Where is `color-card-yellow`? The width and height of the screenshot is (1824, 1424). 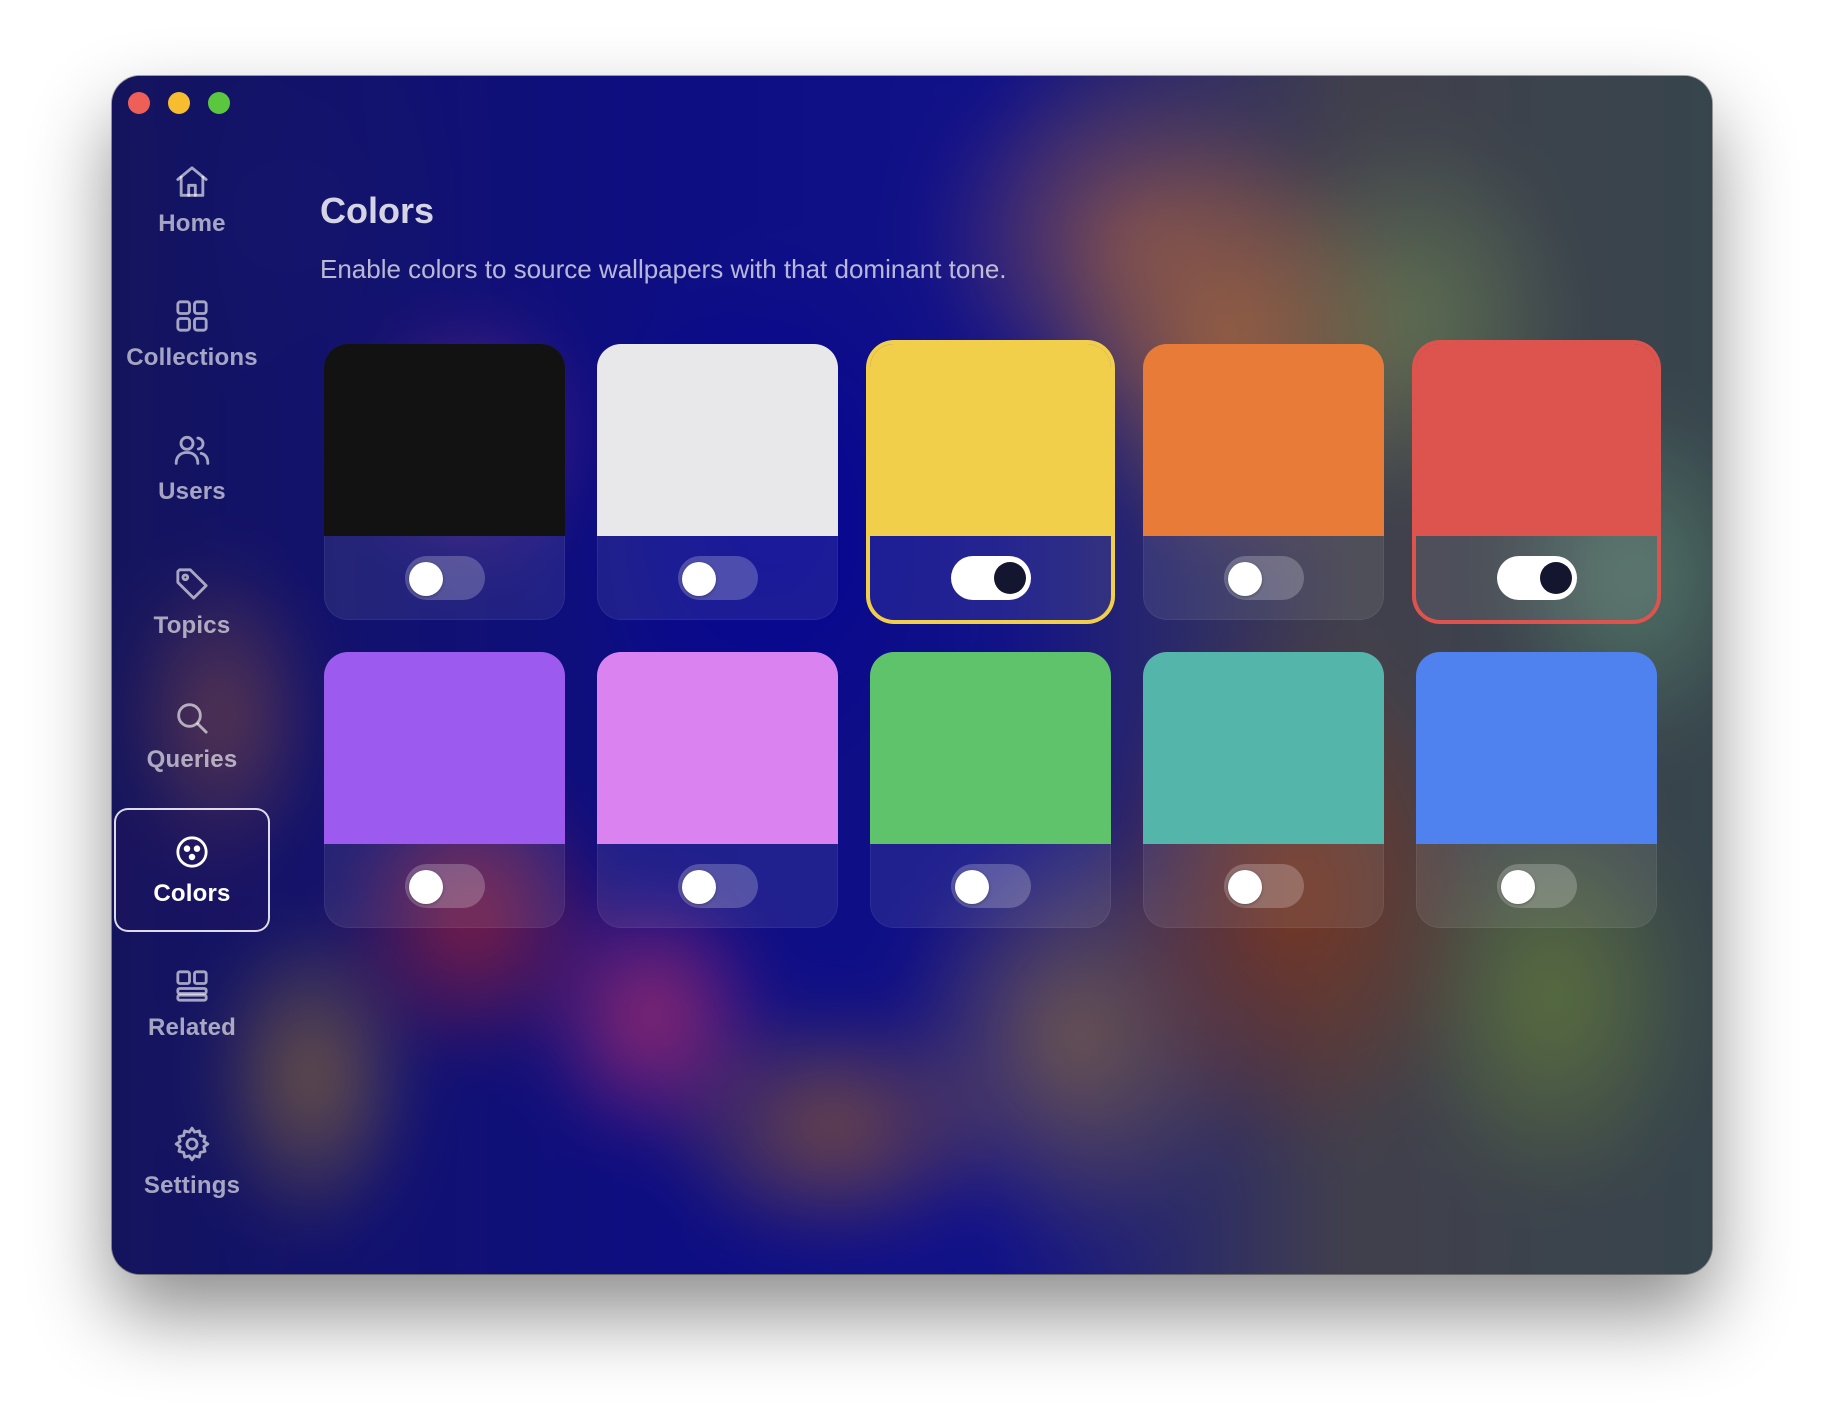
color-card-yellow is located at coordinates (990, 482).